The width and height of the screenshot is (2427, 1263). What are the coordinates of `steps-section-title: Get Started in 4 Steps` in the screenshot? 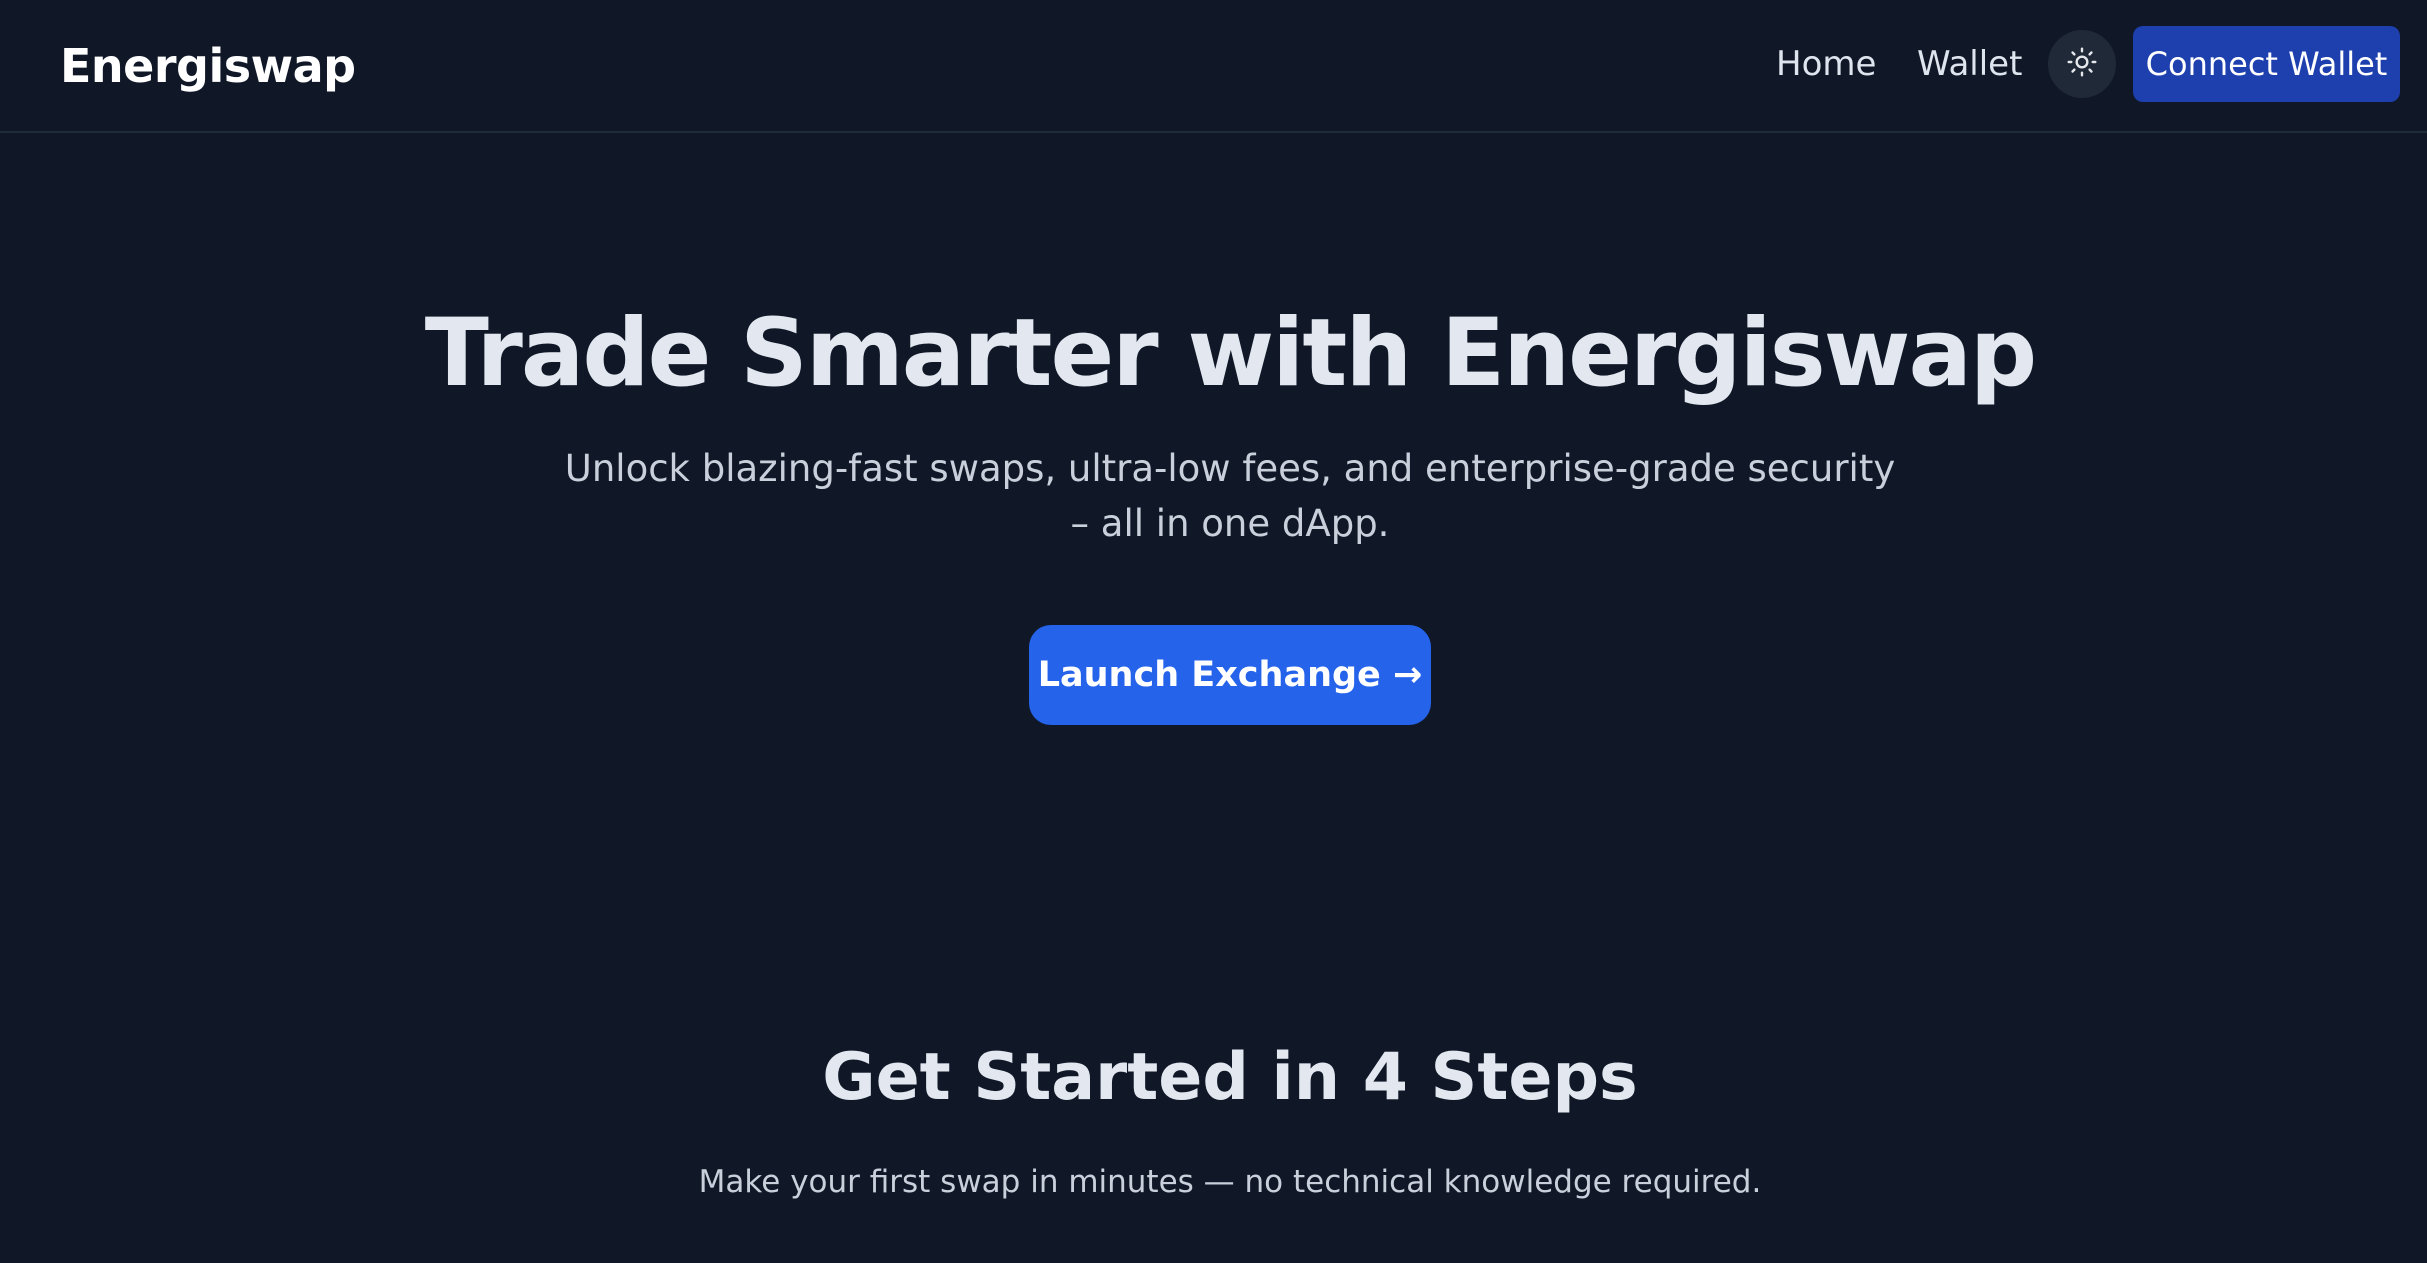 It's located at (1230, 1077).